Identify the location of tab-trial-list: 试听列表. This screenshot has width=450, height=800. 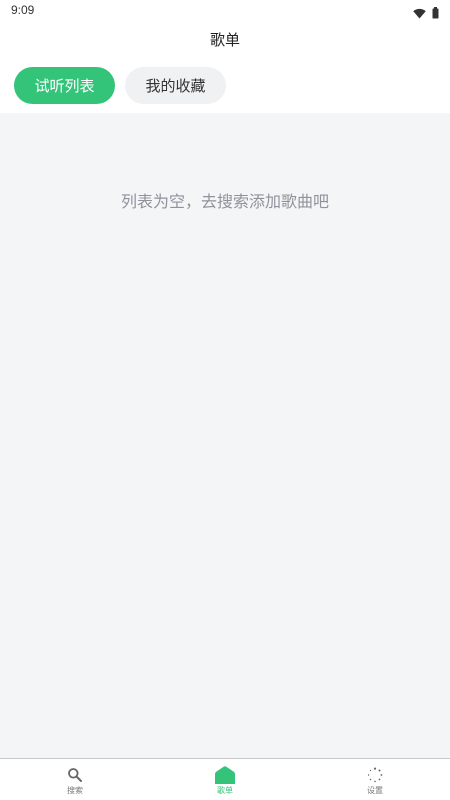
(64, 85).